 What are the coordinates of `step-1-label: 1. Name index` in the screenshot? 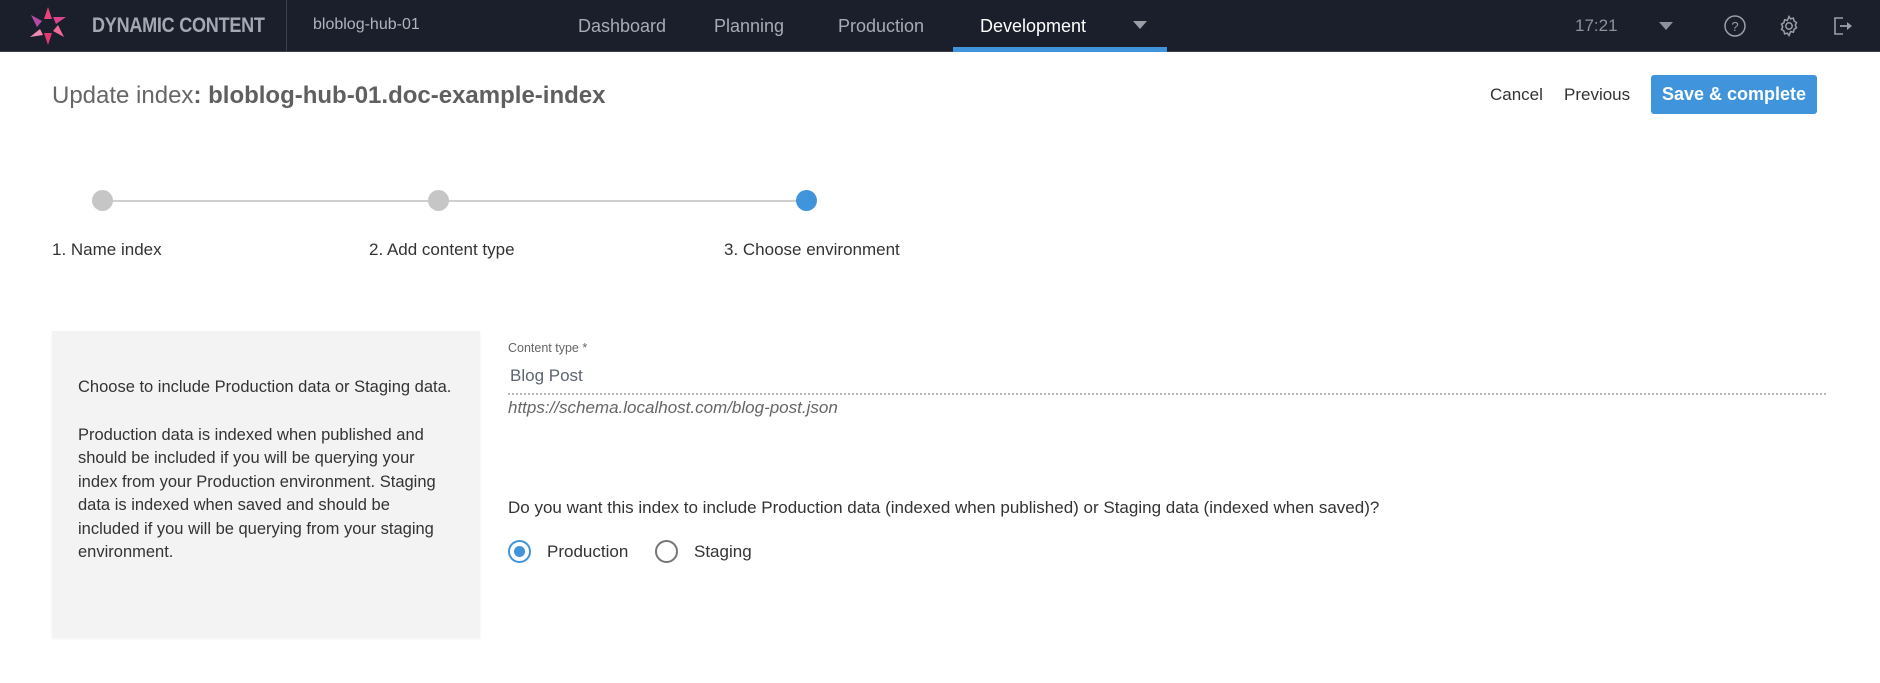 It's located at (107, 250).